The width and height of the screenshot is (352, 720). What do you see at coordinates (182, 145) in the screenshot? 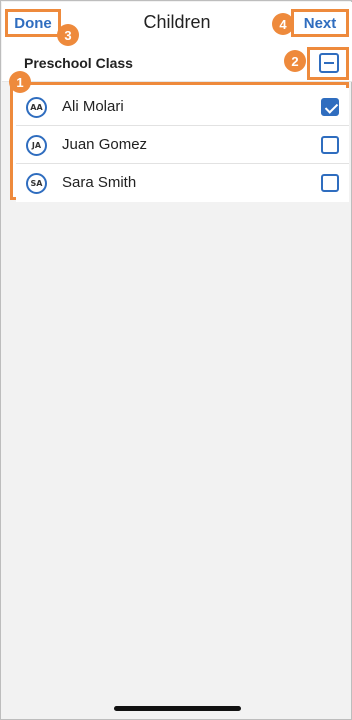
I see `list-item: JA Juan Gomez` at bounding box center [182, 145].